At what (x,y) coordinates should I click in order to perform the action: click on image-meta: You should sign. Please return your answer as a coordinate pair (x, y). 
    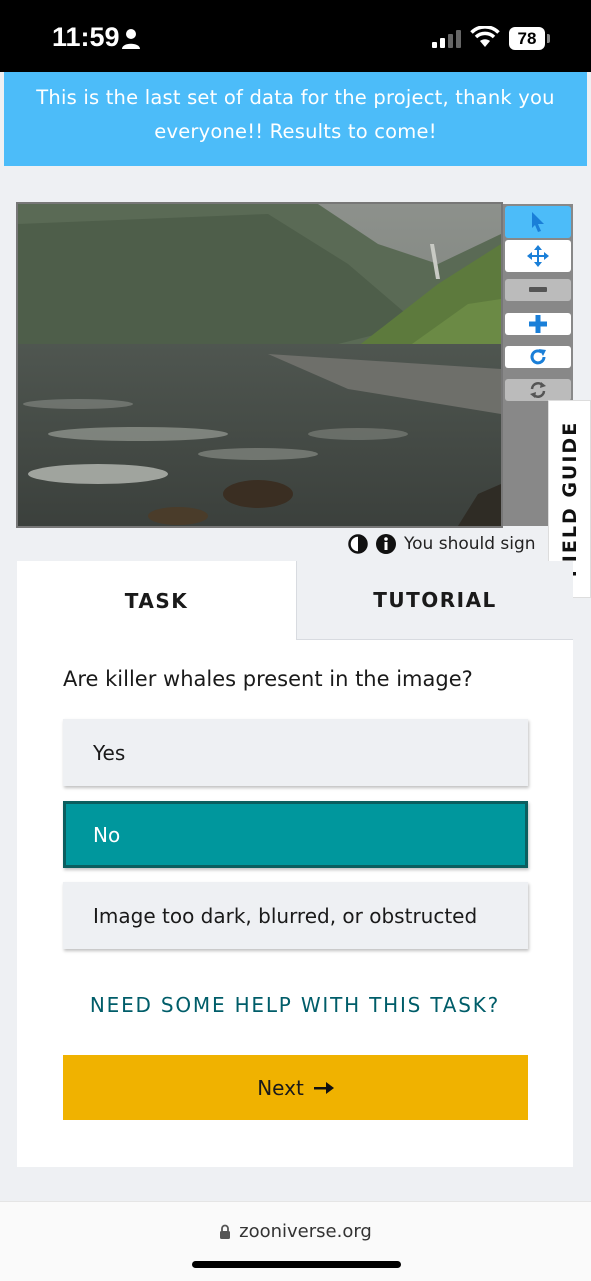
    Looking at the image, I should click on (448, 544).